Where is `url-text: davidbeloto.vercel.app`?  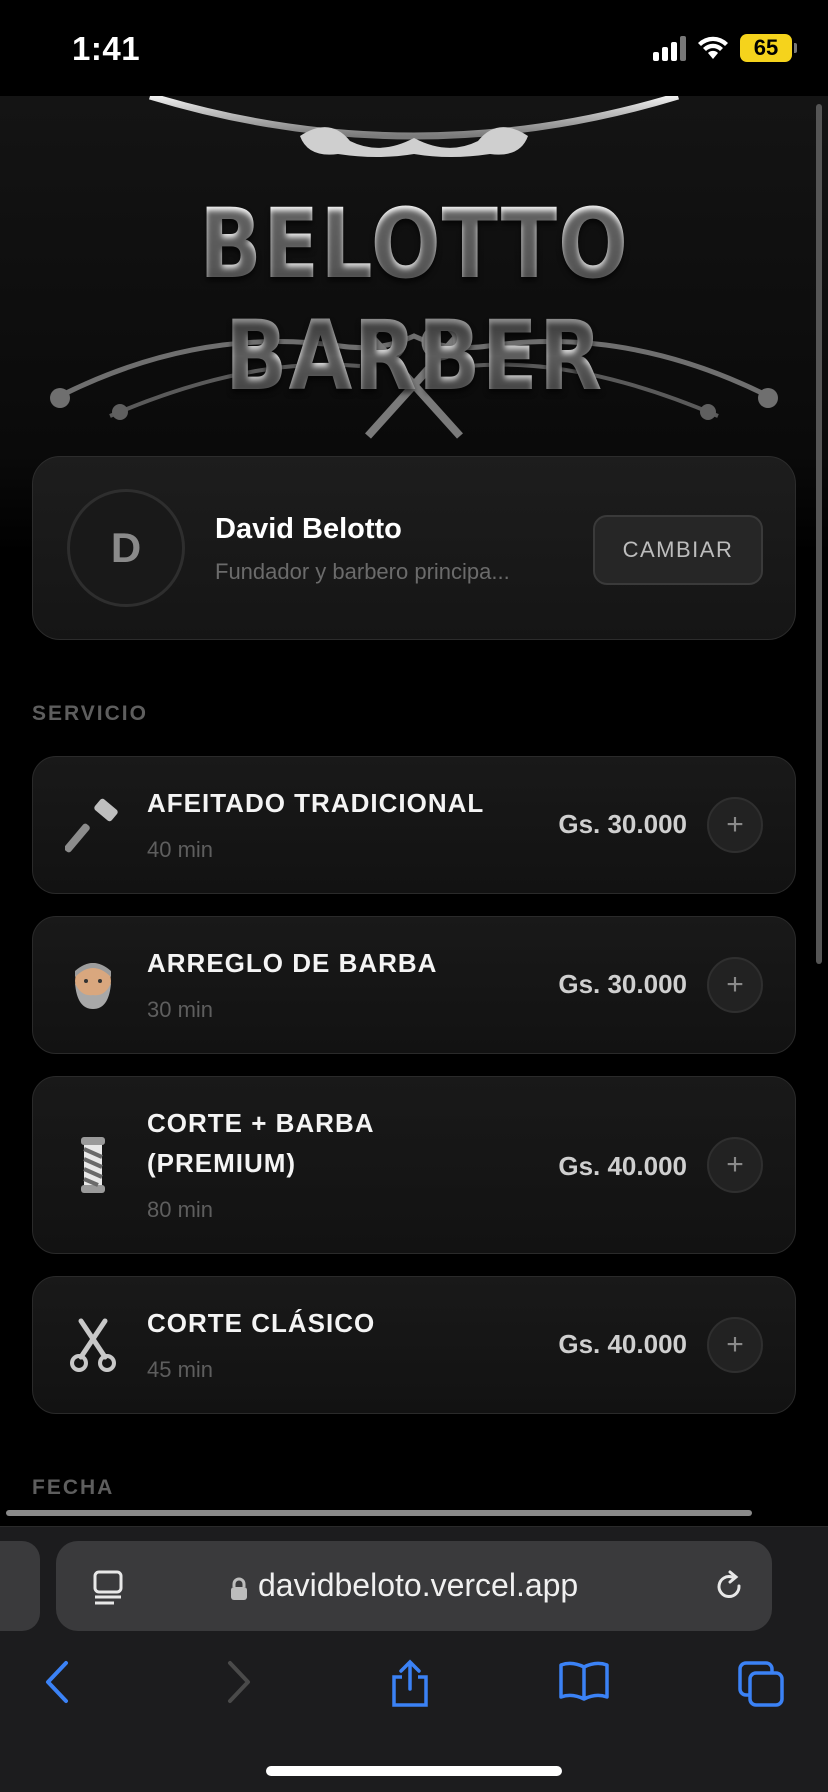
url-text: davidbeloto.vercel.app is located at coordinates (418, 1585).